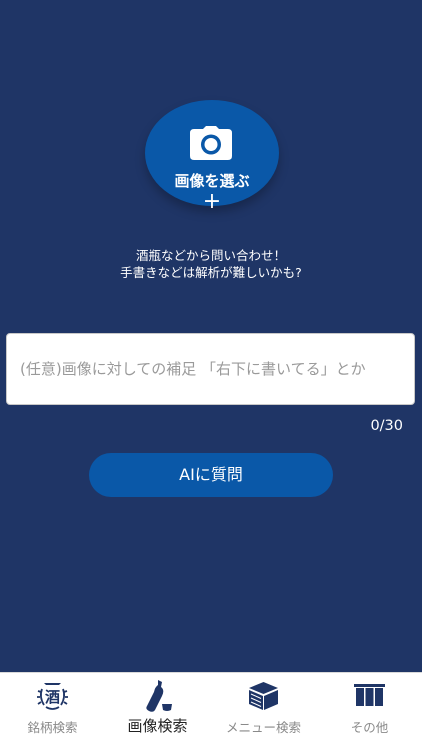  Describe the element at coordinates (211, 272) in the screenshot. I see `hint-line-2: 手書きなどは解析が難しいかも?` at that location.